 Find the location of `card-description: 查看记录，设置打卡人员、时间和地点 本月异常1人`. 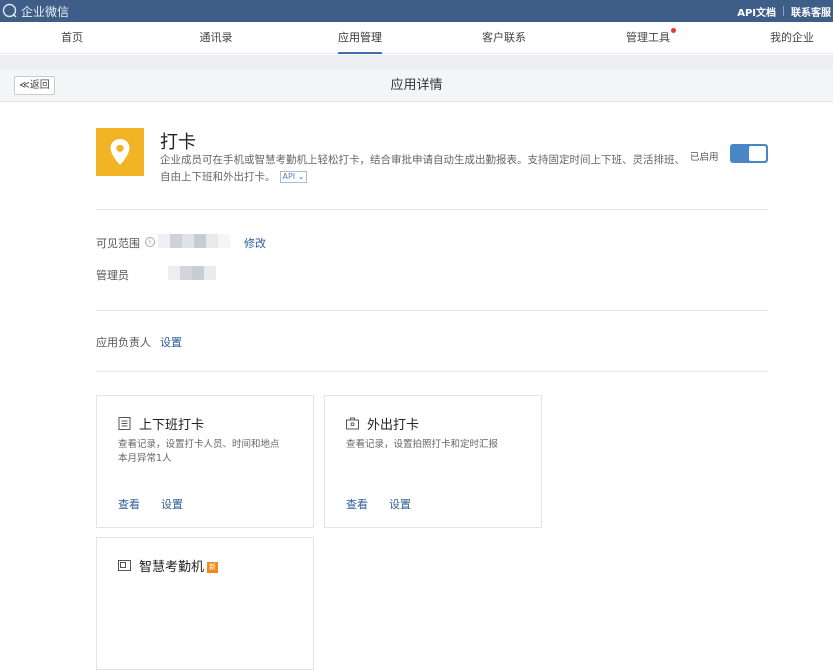

card-description: 查看记录，设置打卡人员、时间和地点 本月异常1人 is located at coordinates (213, 452).